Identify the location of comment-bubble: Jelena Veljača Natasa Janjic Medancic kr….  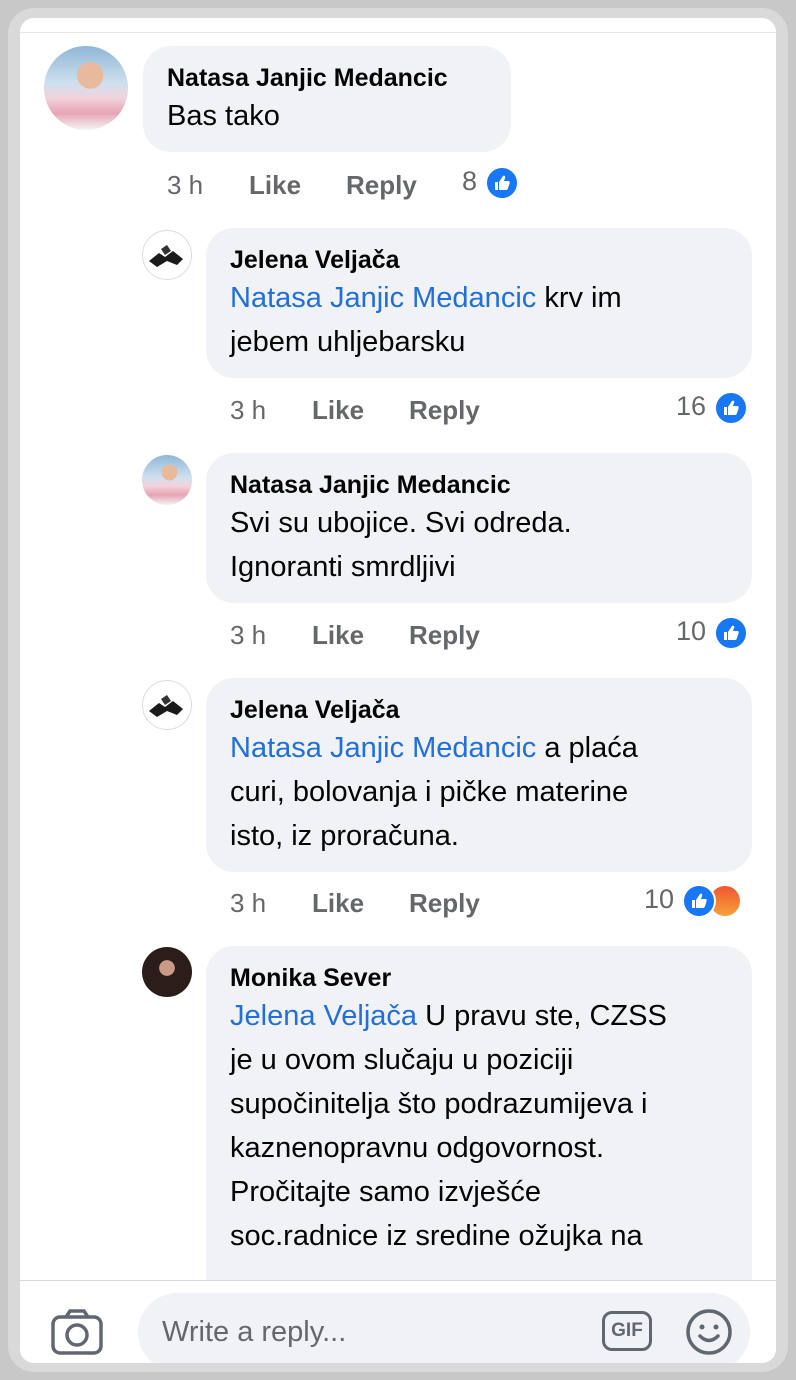
(479, 303).